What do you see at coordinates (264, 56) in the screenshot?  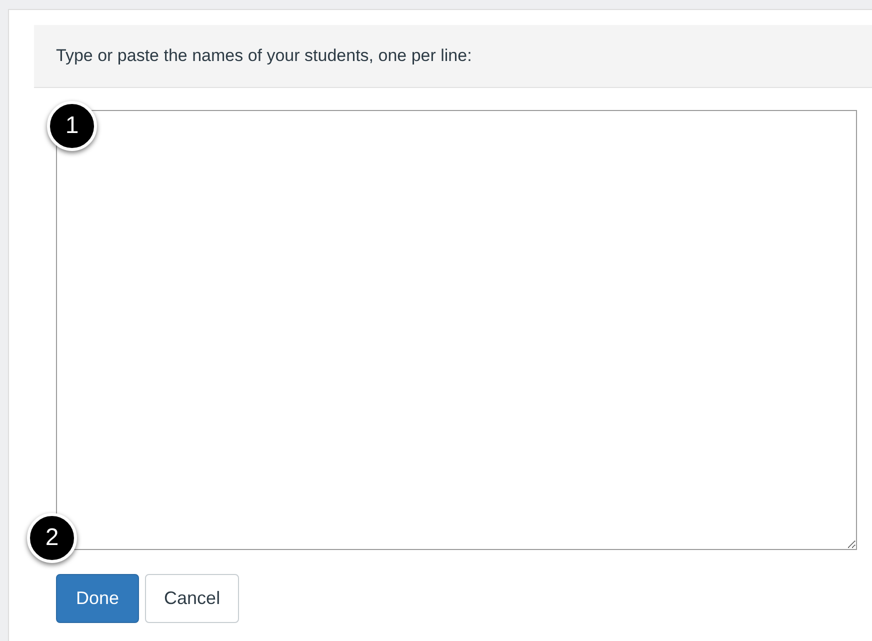 I see `prompt-text: Type or paste the names of your students, one per line:` at bounding box center [264, 56].